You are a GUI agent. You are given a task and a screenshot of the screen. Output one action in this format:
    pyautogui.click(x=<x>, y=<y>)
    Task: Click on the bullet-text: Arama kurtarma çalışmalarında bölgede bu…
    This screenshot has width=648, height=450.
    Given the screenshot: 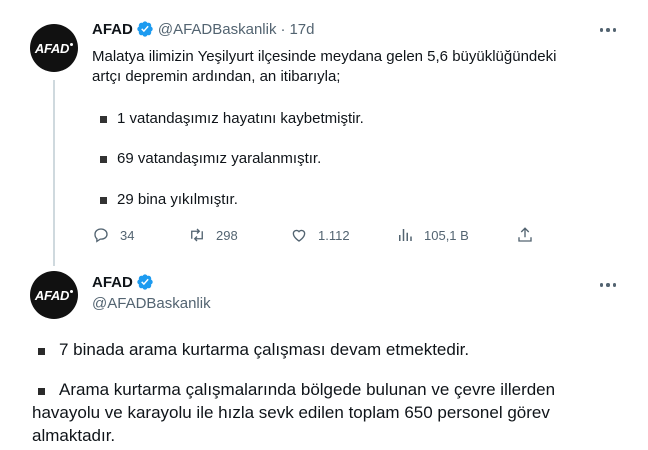 What is the action you would take?
    pyautogui.click(x=307, y=389)
    